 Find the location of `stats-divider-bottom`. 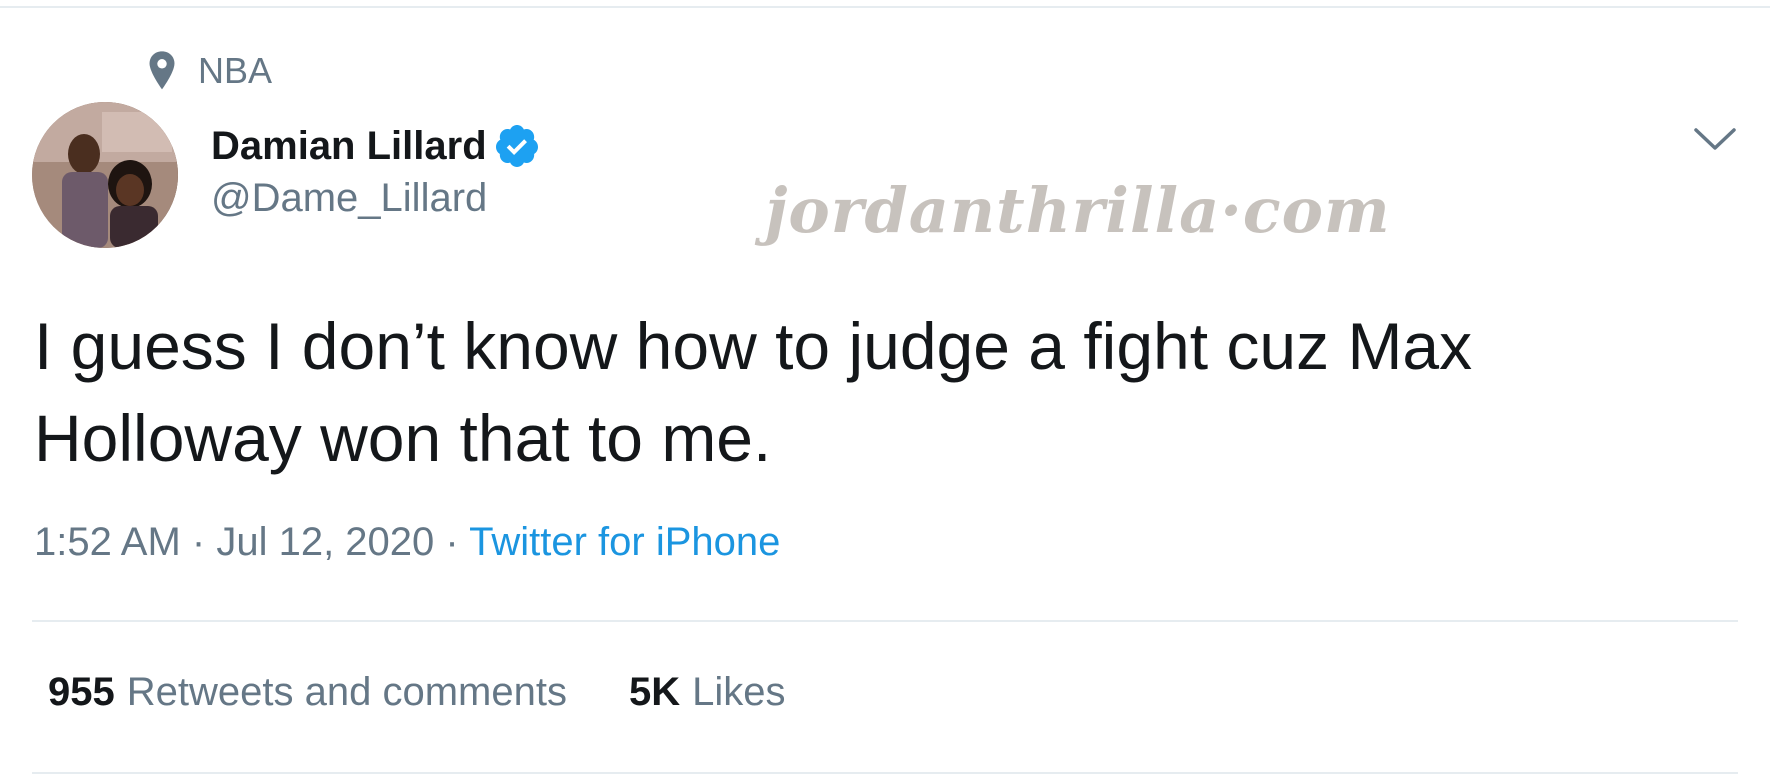

stats-divider-bottom is located at coordinates (885, 773).